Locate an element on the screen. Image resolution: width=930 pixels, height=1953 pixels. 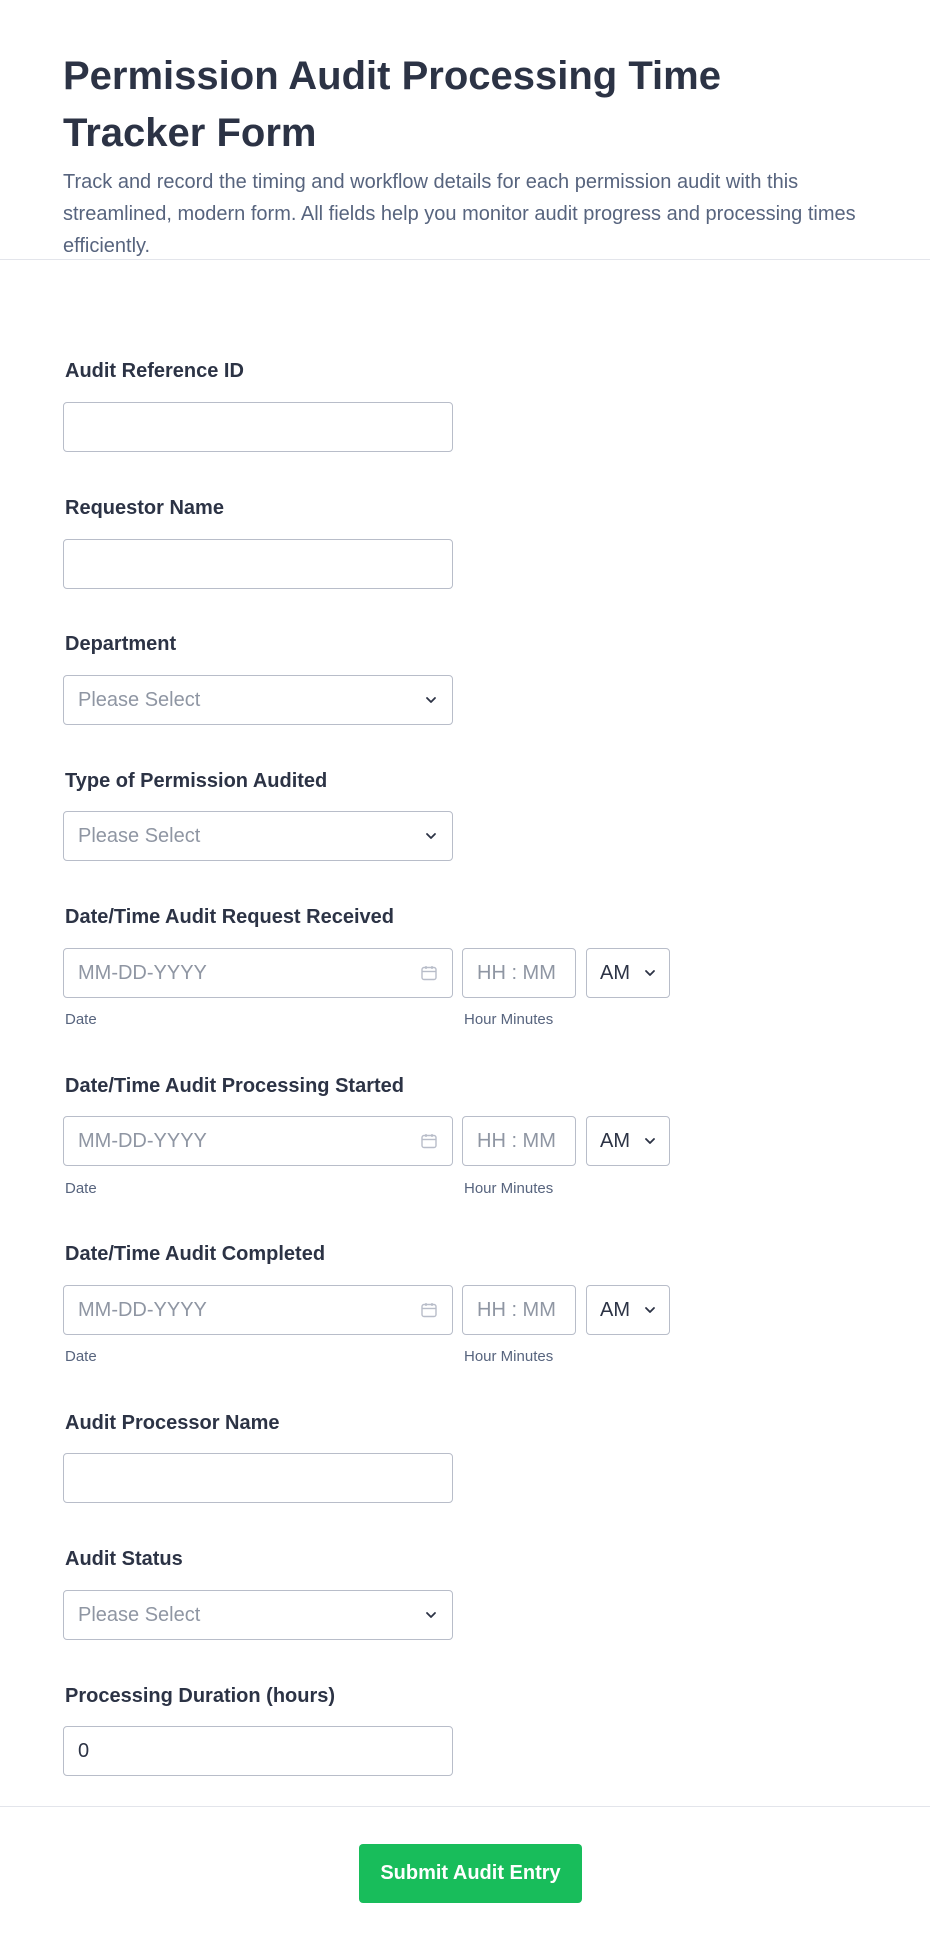
audit-completed-date-input: MM-DD-YYYY is located at coordinates (258, 1310).